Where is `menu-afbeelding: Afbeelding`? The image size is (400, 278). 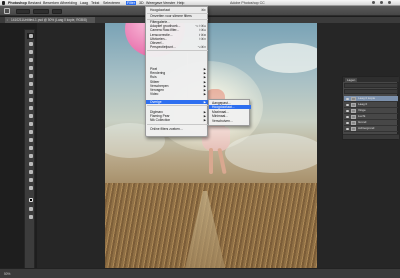
menu-afbeelding: Afbeelding is located at coordinates (68, 3).